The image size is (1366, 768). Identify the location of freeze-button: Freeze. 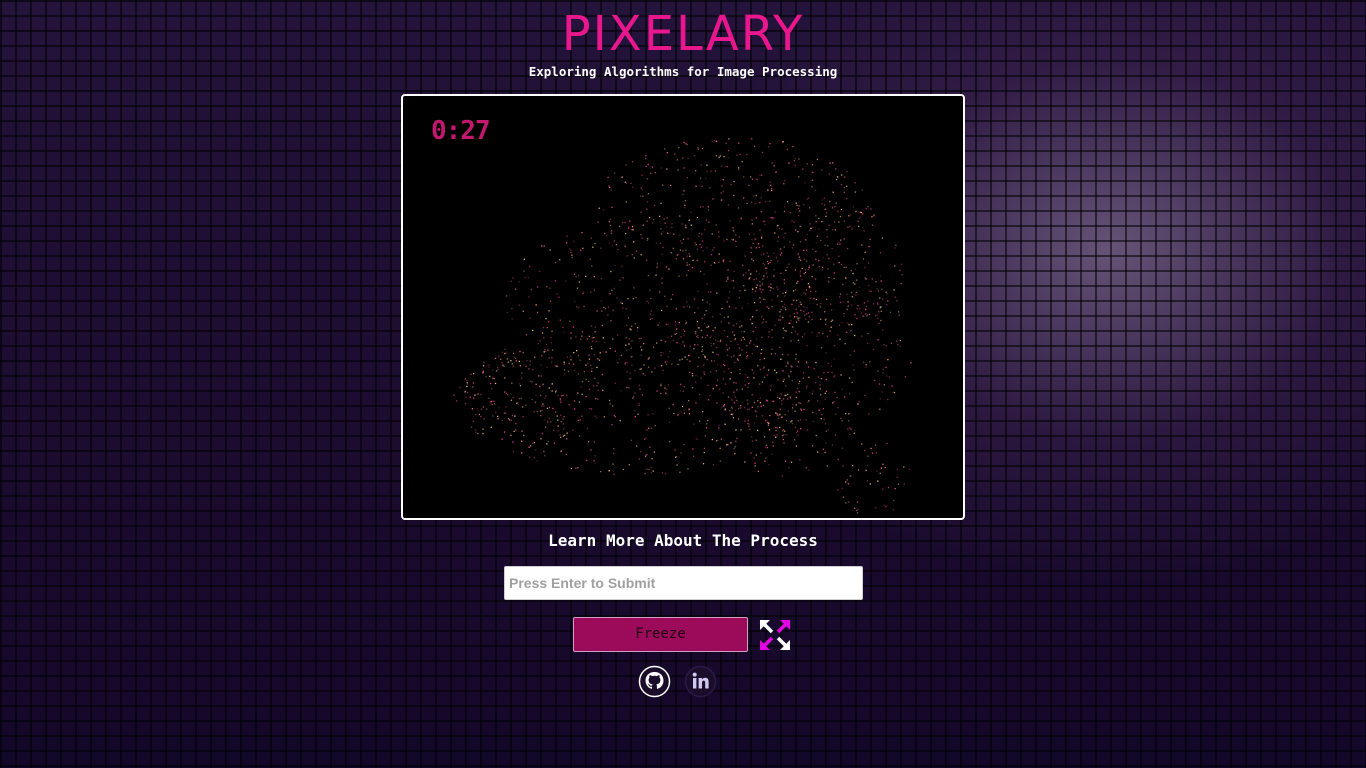
(660, 634).